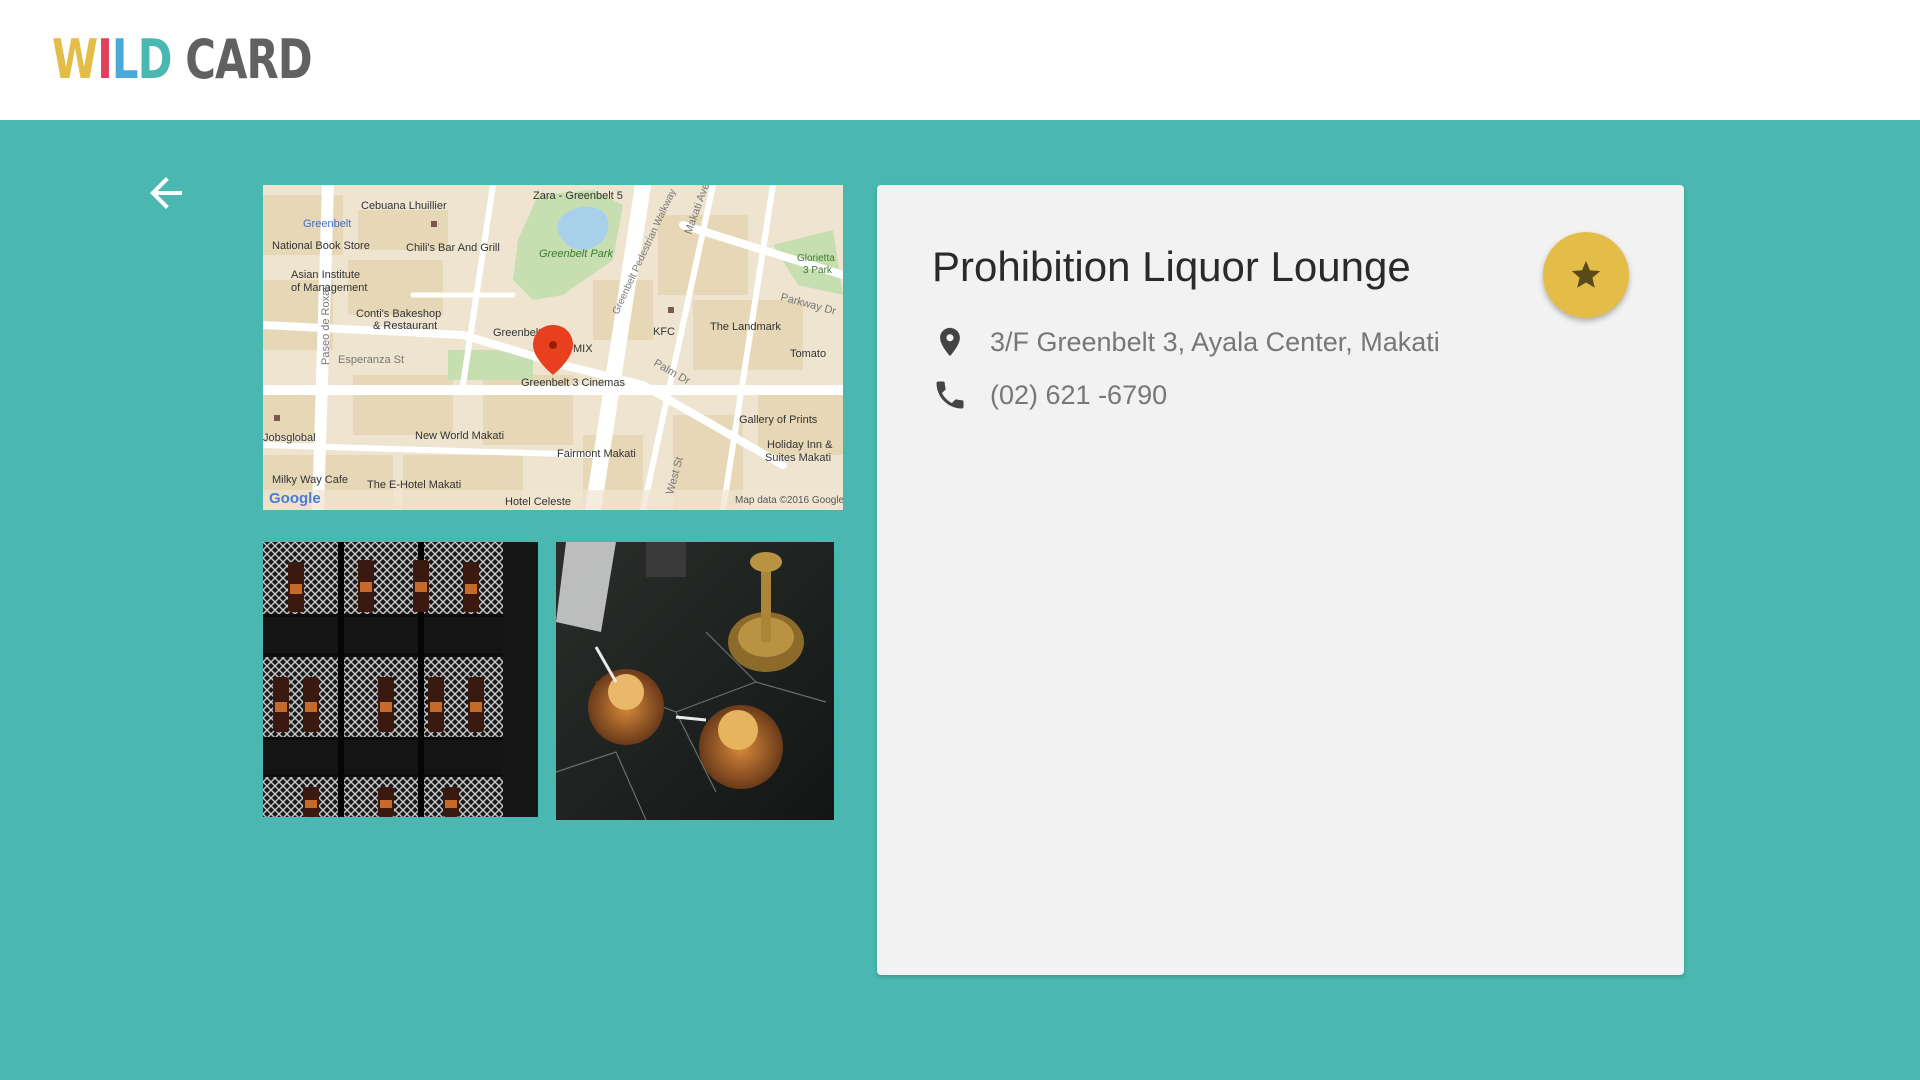  What do you see at coordinates (578, 196) in the screenshot?
I see `svg-text: Zara - Greenbelt 5` at bounding box center [578, 196].